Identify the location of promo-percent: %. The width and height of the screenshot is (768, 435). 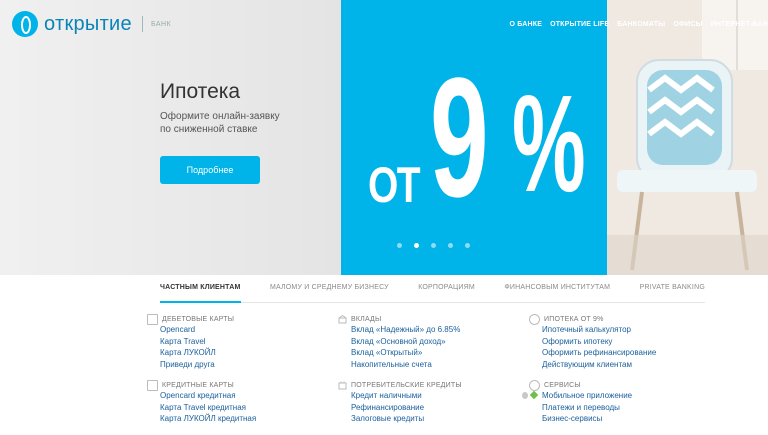
(549, 144).